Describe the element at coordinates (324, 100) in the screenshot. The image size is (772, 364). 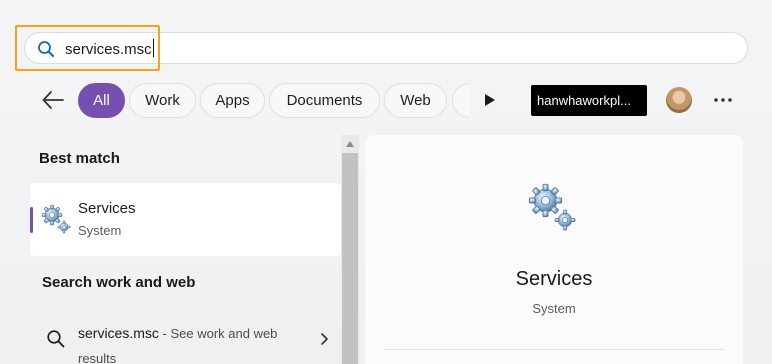
I see `filter-chip-documents: Documents` at that location.